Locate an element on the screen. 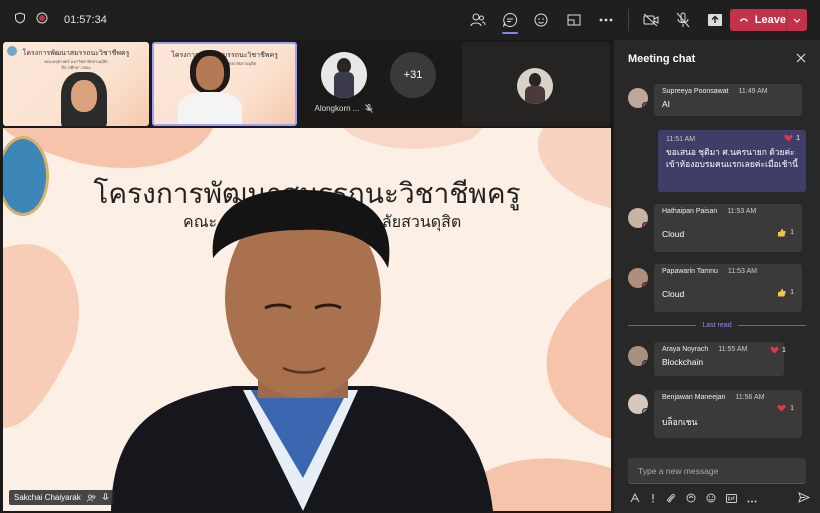 Image resolution: width=820 pixels, height=513 pixels. chat-message: Papawarin Tamnu 11:53 AM Cloud 1 is located at coordinates (717, 290).